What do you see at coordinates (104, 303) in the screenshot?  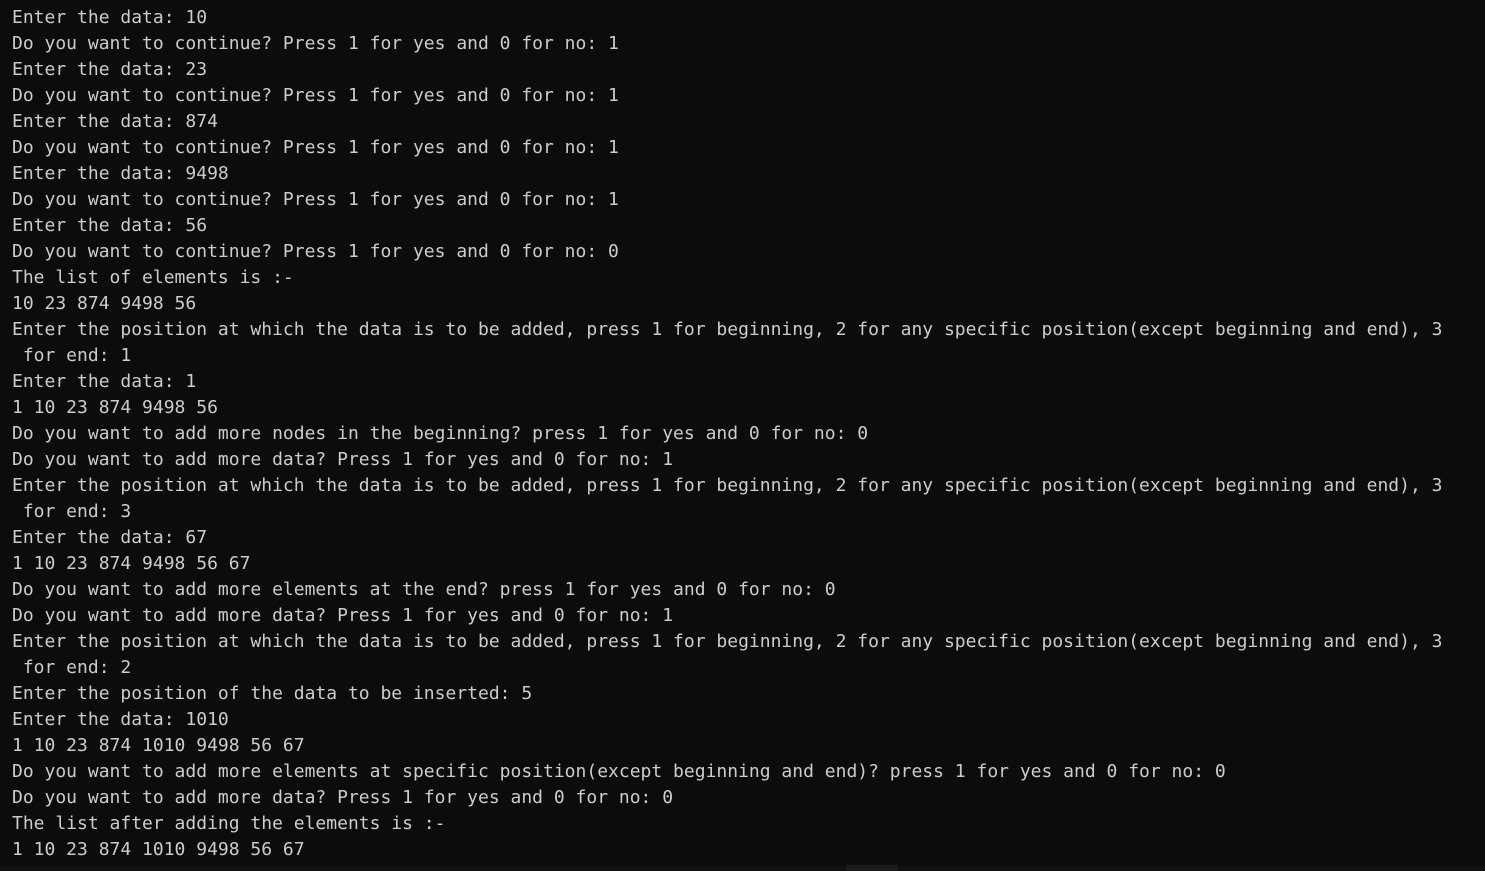 I see `terminal-line: 10 23 874 9498 56` at bounding box center [104, 303].